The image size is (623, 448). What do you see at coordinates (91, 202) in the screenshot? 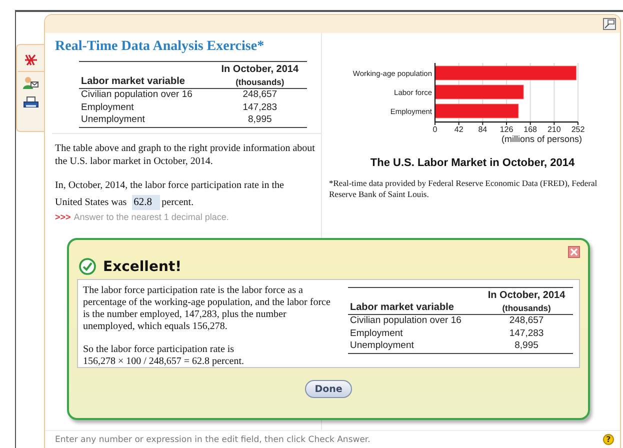
I see `question-text: United States was` at bounding box center [91, 202].